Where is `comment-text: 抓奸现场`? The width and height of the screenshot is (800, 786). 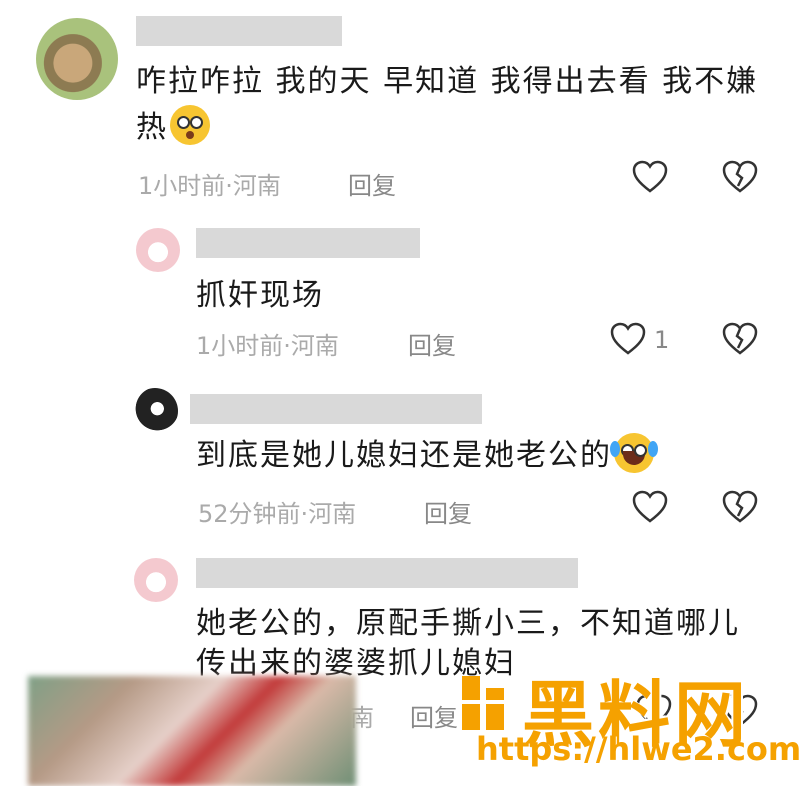
comment-text: 抓奸现场 is located at coordinates (260, 295).